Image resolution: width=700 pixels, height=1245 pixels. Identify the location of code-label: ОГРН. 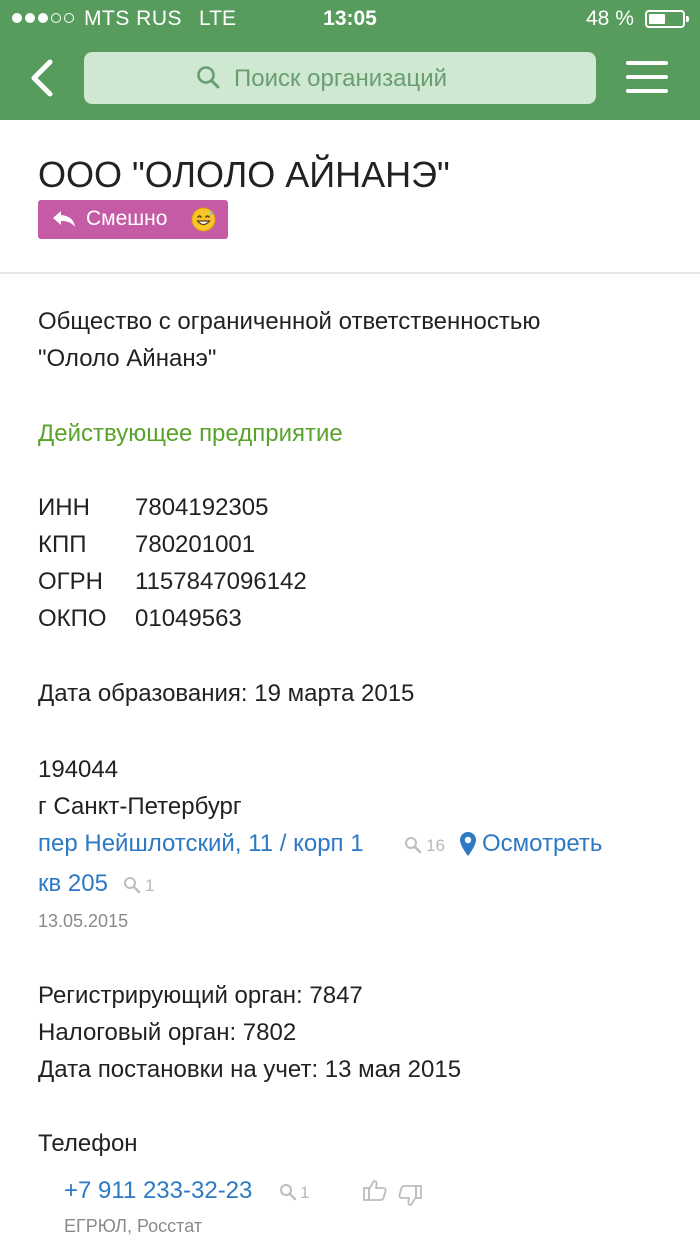
(71, 581).